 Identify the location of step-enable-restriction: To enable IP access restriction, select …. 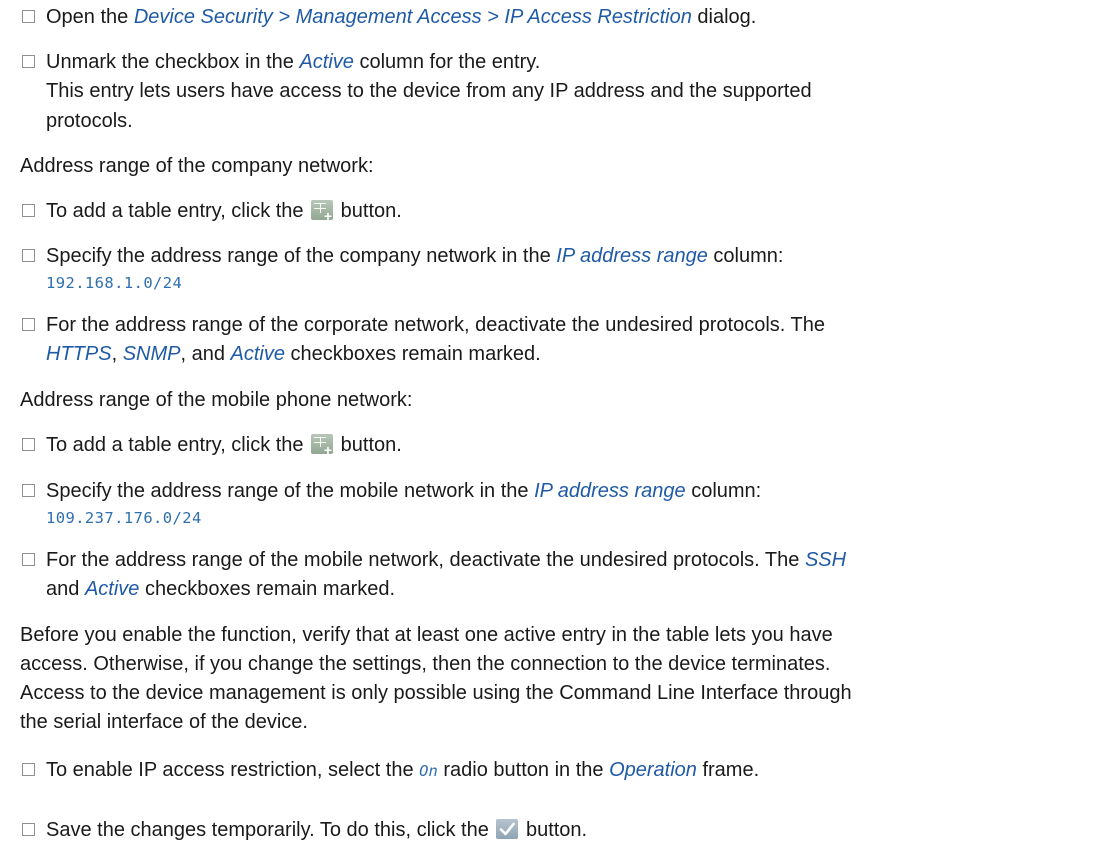
(403, 770).